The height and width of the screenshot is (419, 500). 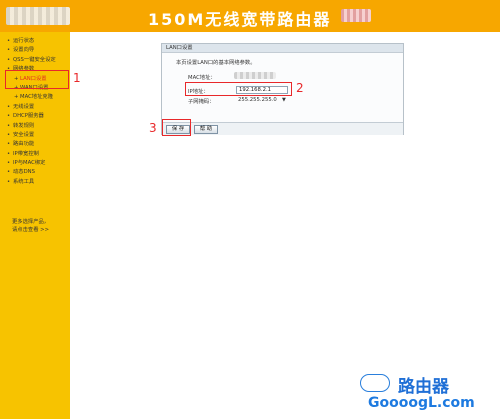 What do you see at coordinates (282, 48) in the screenshot?
I see `panel-title: LAN口设置` at bounding box center [282, 48].